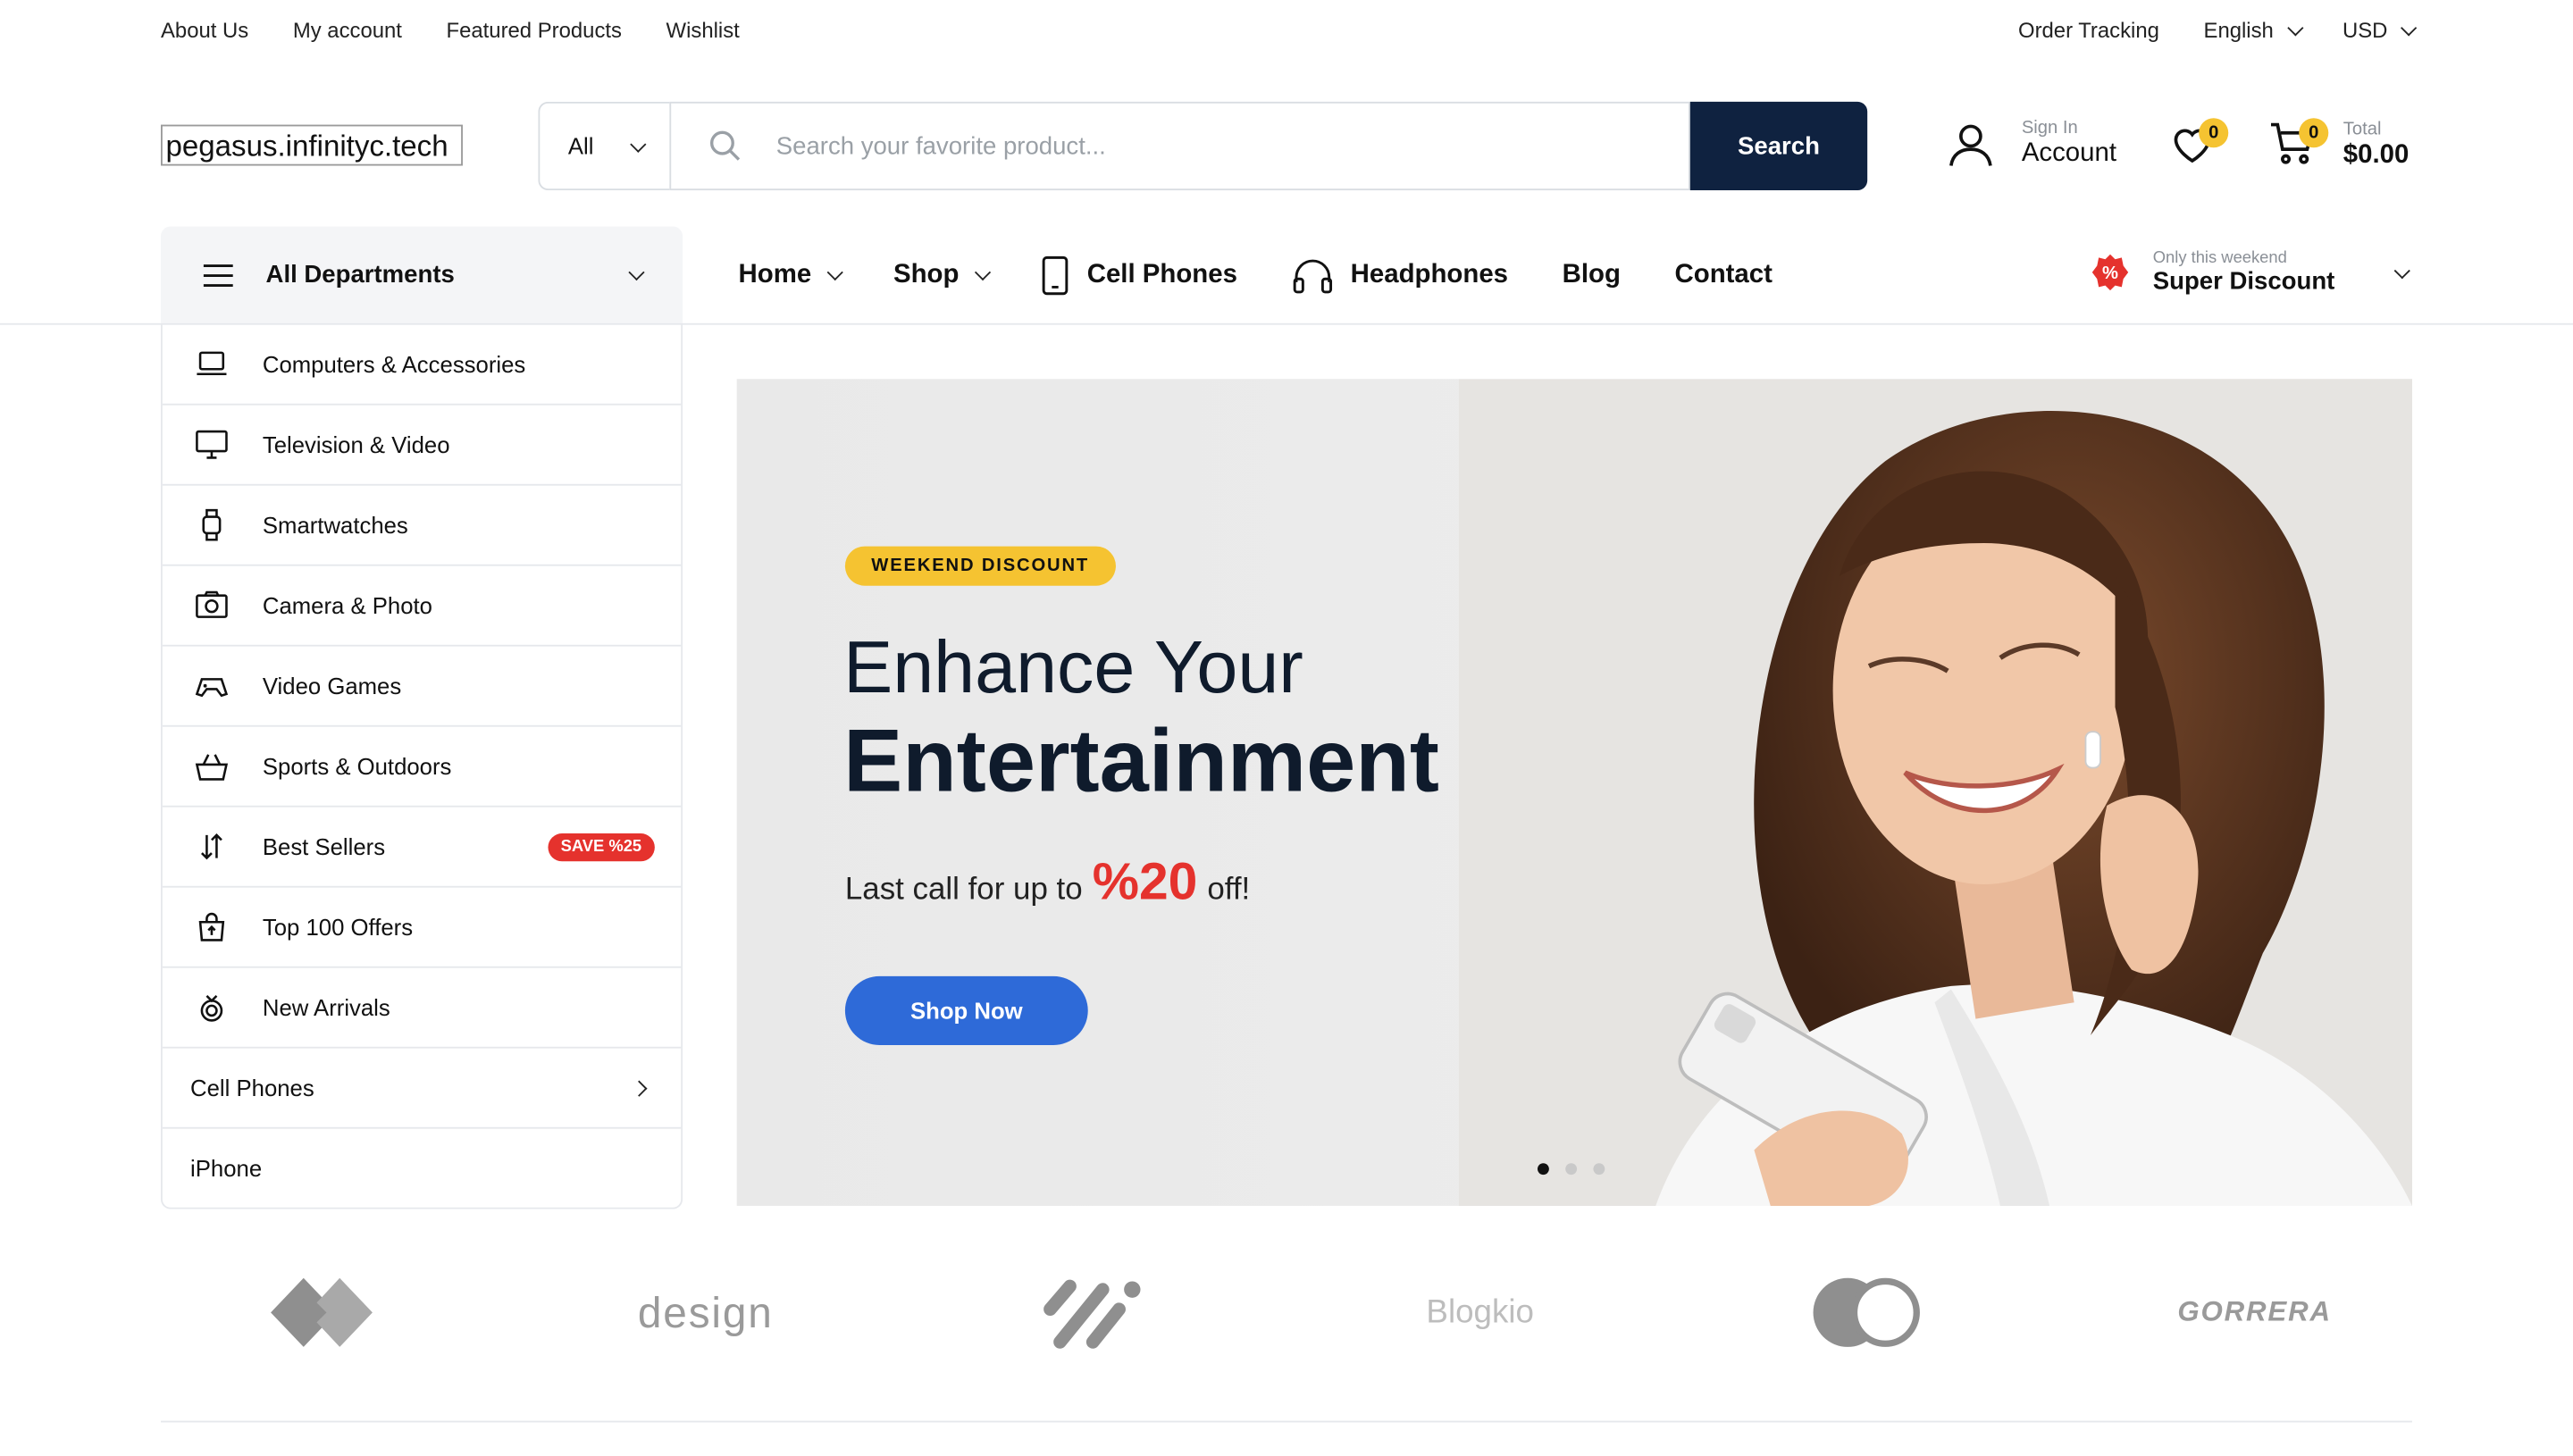 The image size is (2573, 1456). I want to click on department-item: Sports & Outdoors, so click(422, 765).